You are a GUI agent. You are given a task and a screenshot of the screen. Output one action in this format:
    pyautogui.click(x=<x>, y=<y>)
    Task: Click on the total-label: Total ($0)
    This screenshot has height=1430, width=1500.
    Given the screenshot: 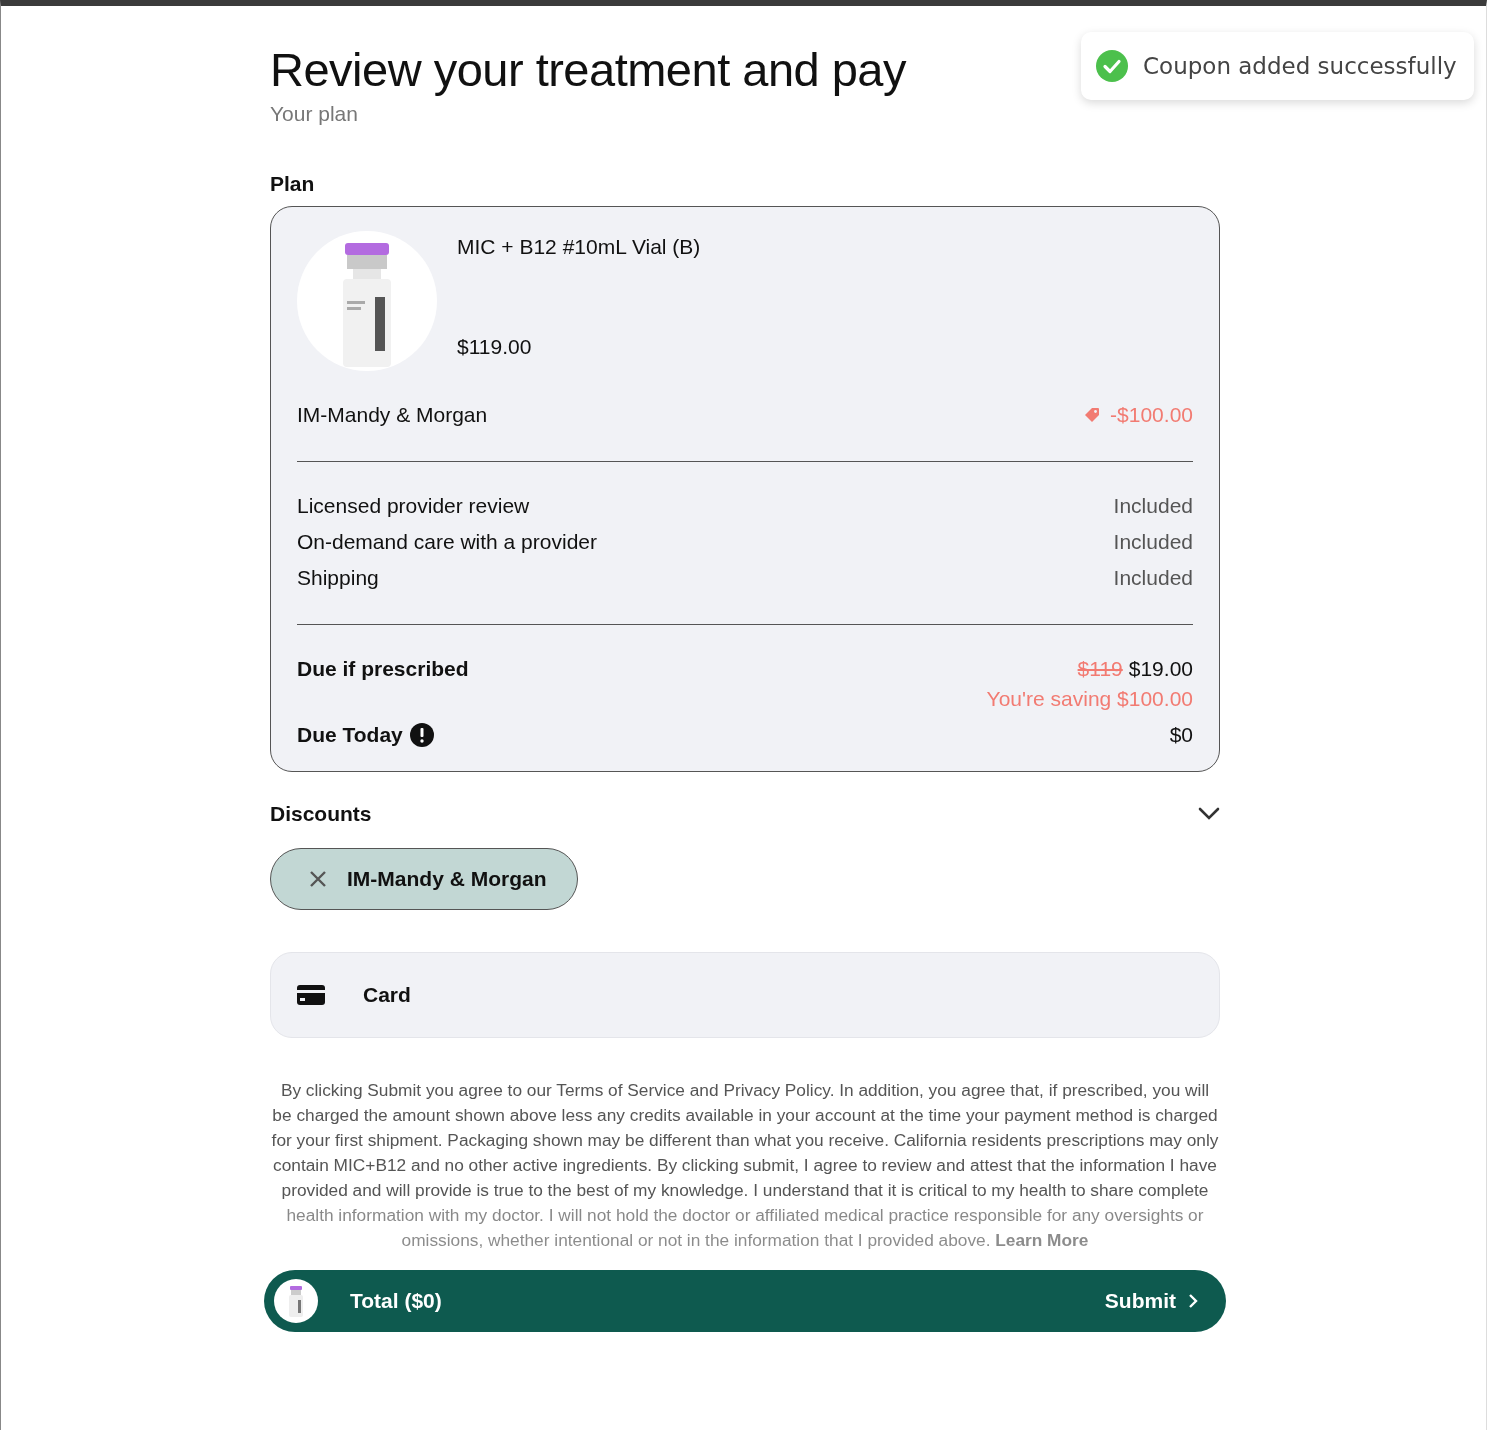 What is the action you would take?
    pyautogui.click(x=396, y=1301)
    